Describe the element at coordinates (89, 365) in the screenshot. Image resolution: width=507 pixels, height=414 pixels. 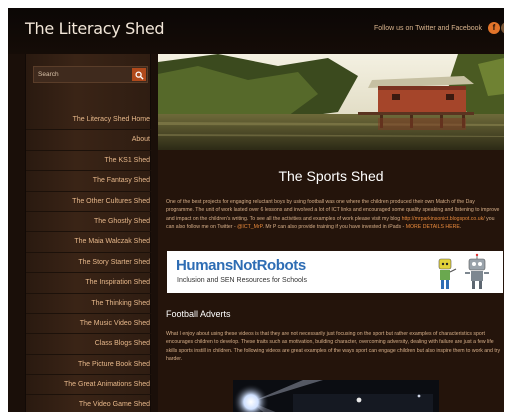
I see `sidebar-item-picture-book-shed: The Picture Book Shed` at that location.